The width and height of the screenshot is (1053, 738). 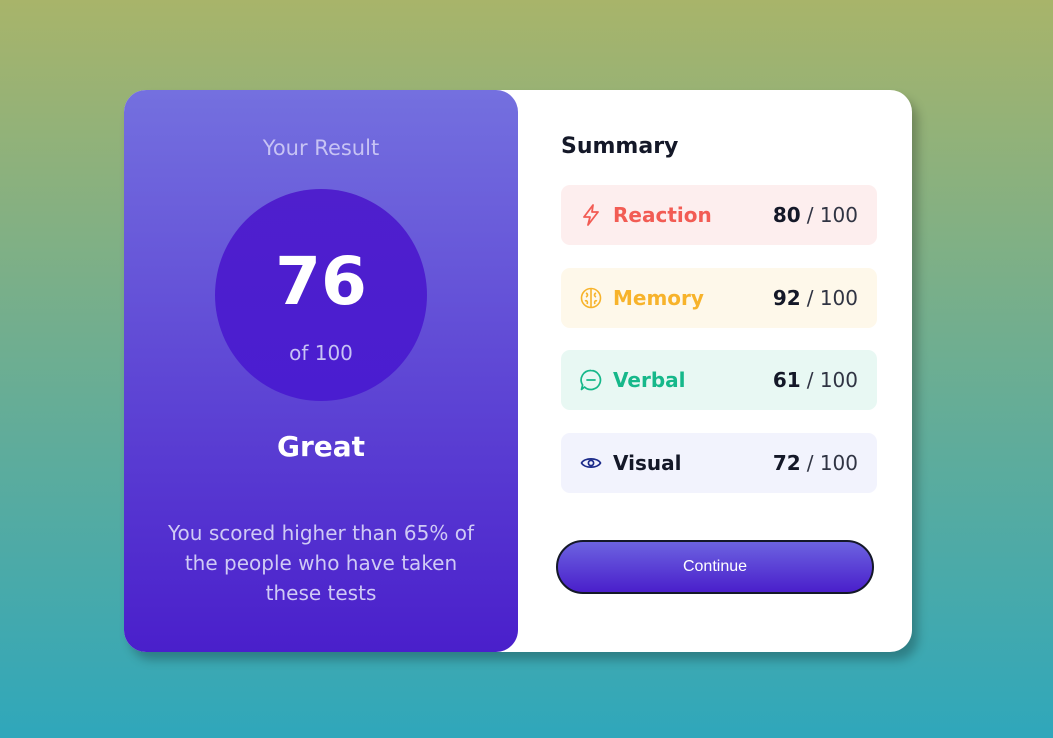 What do you see at coordinates (649, 380) in the screenshot?
I see `summary-item-label: Verbal` at bounding box center [649, 380].